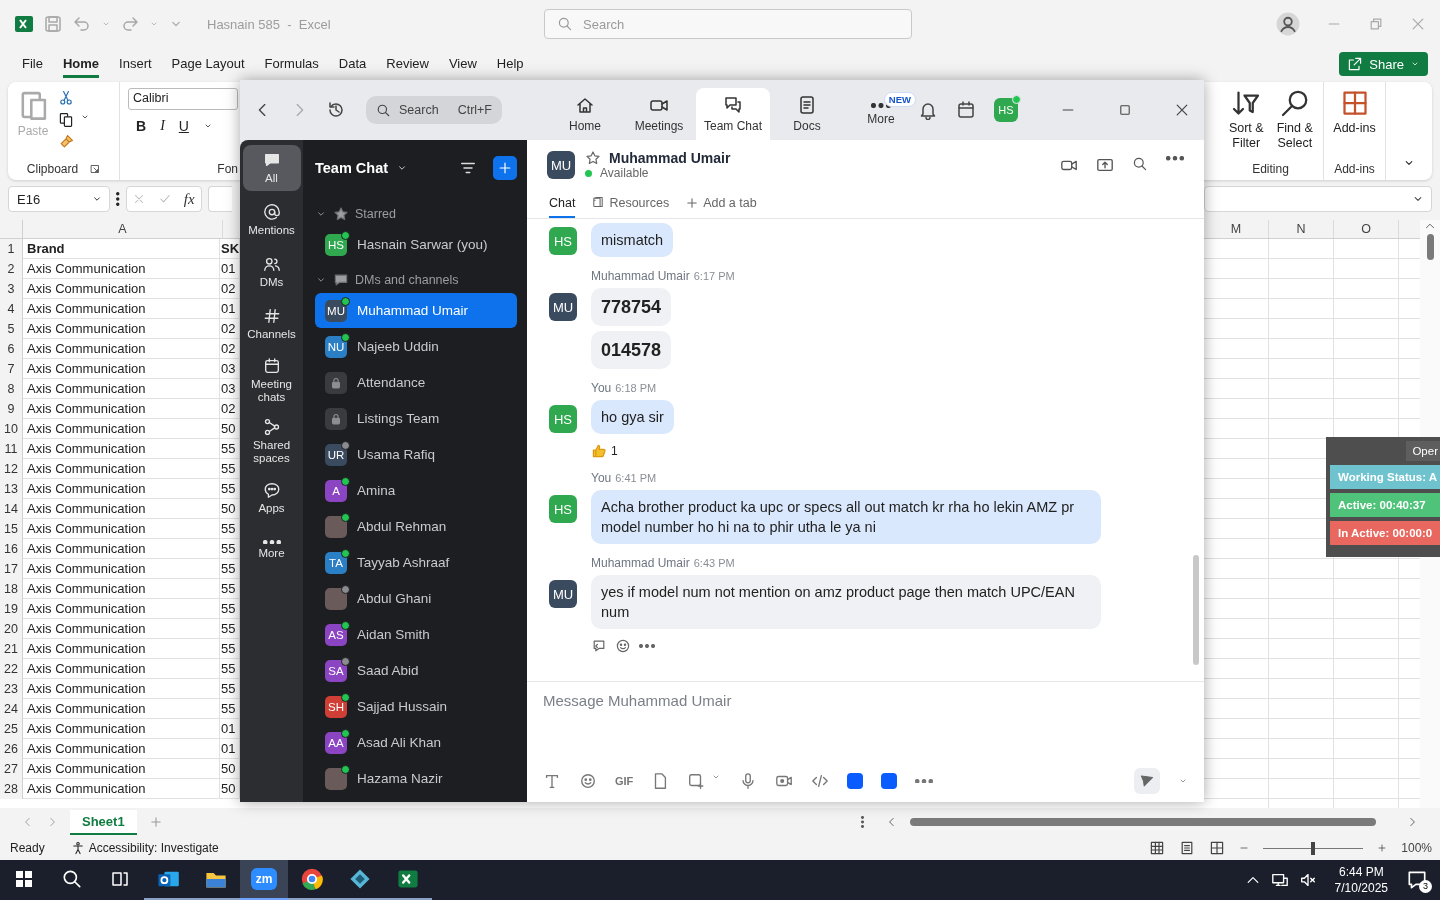 The width and height of the screenshot is (1440, 900). I want to click on row-number: 13, so click(11, 489).